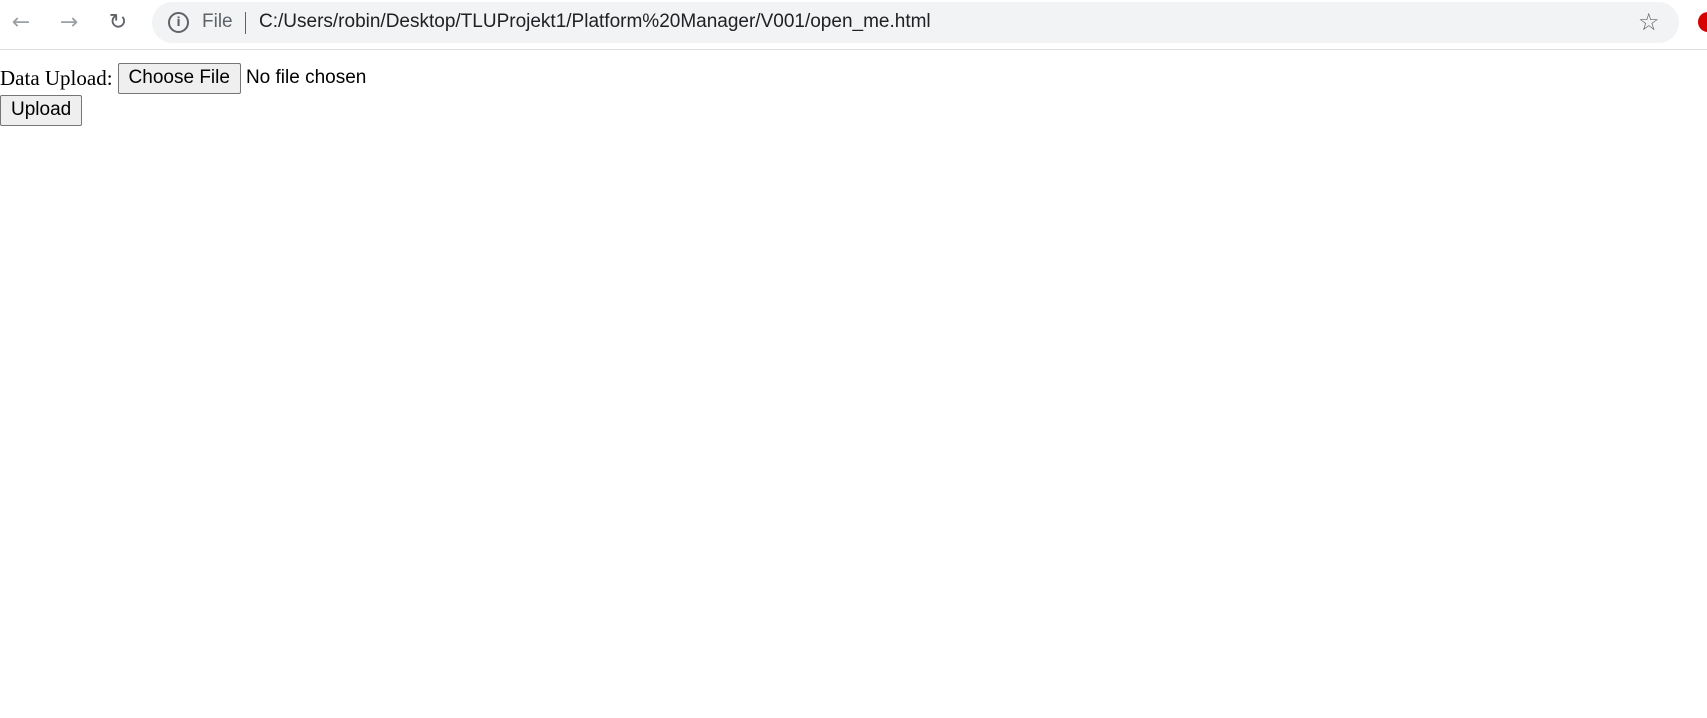  Describe the element at coordinates (118, 23) in the screenshot. I see `reload-icon: ↻` at that location.